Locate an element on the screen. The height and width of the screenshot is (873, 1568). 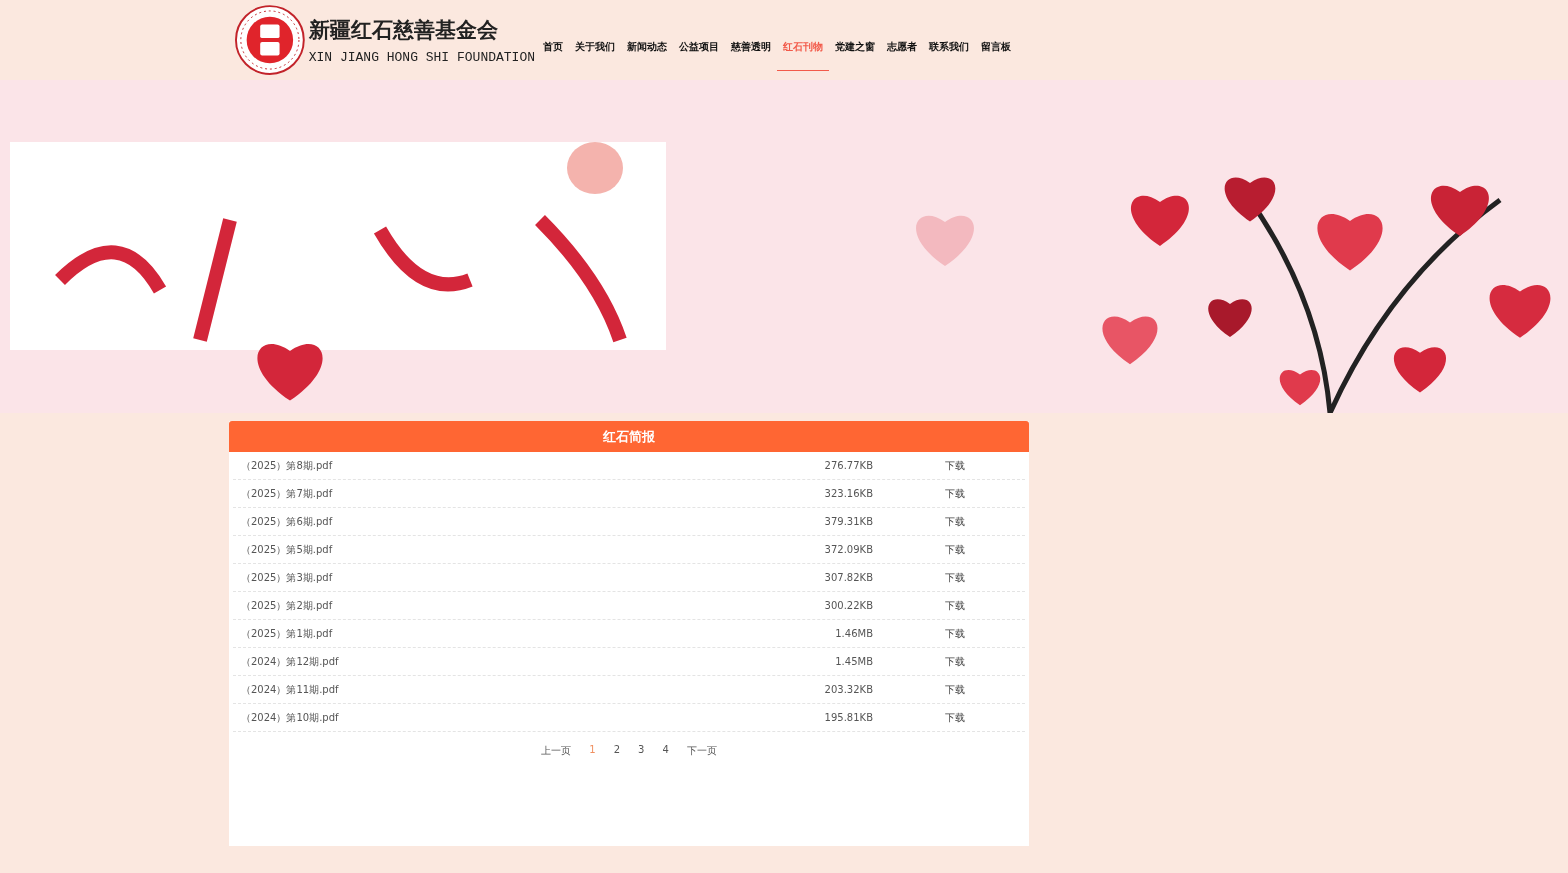
nav-link: 留言板 is located at coordinates (996, 35).